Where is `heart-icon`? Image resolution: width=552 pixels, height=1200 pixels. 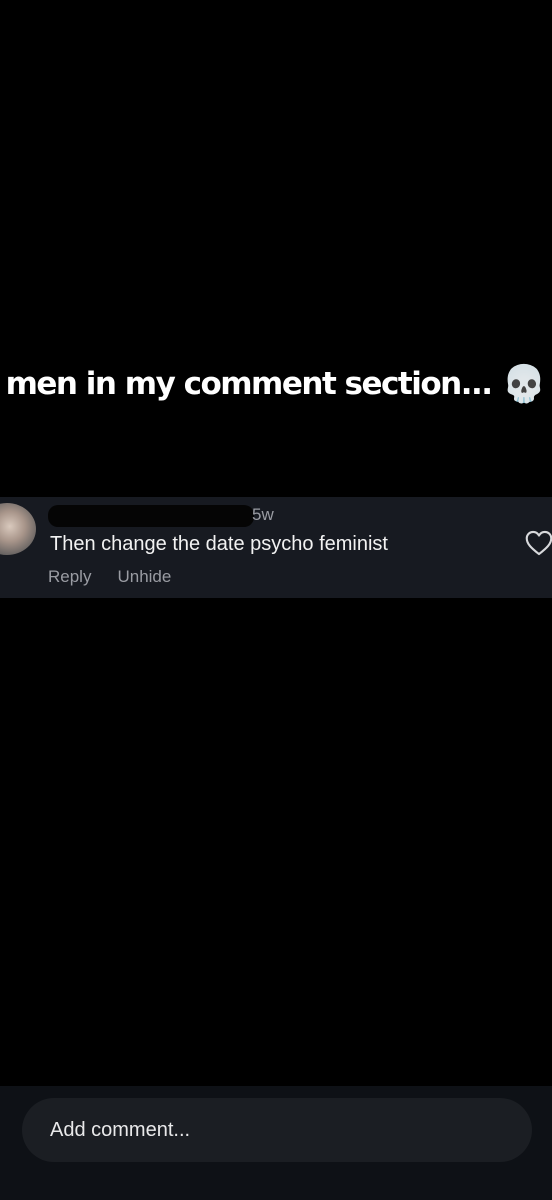
heart-icon is located at coordinates (538, 543).